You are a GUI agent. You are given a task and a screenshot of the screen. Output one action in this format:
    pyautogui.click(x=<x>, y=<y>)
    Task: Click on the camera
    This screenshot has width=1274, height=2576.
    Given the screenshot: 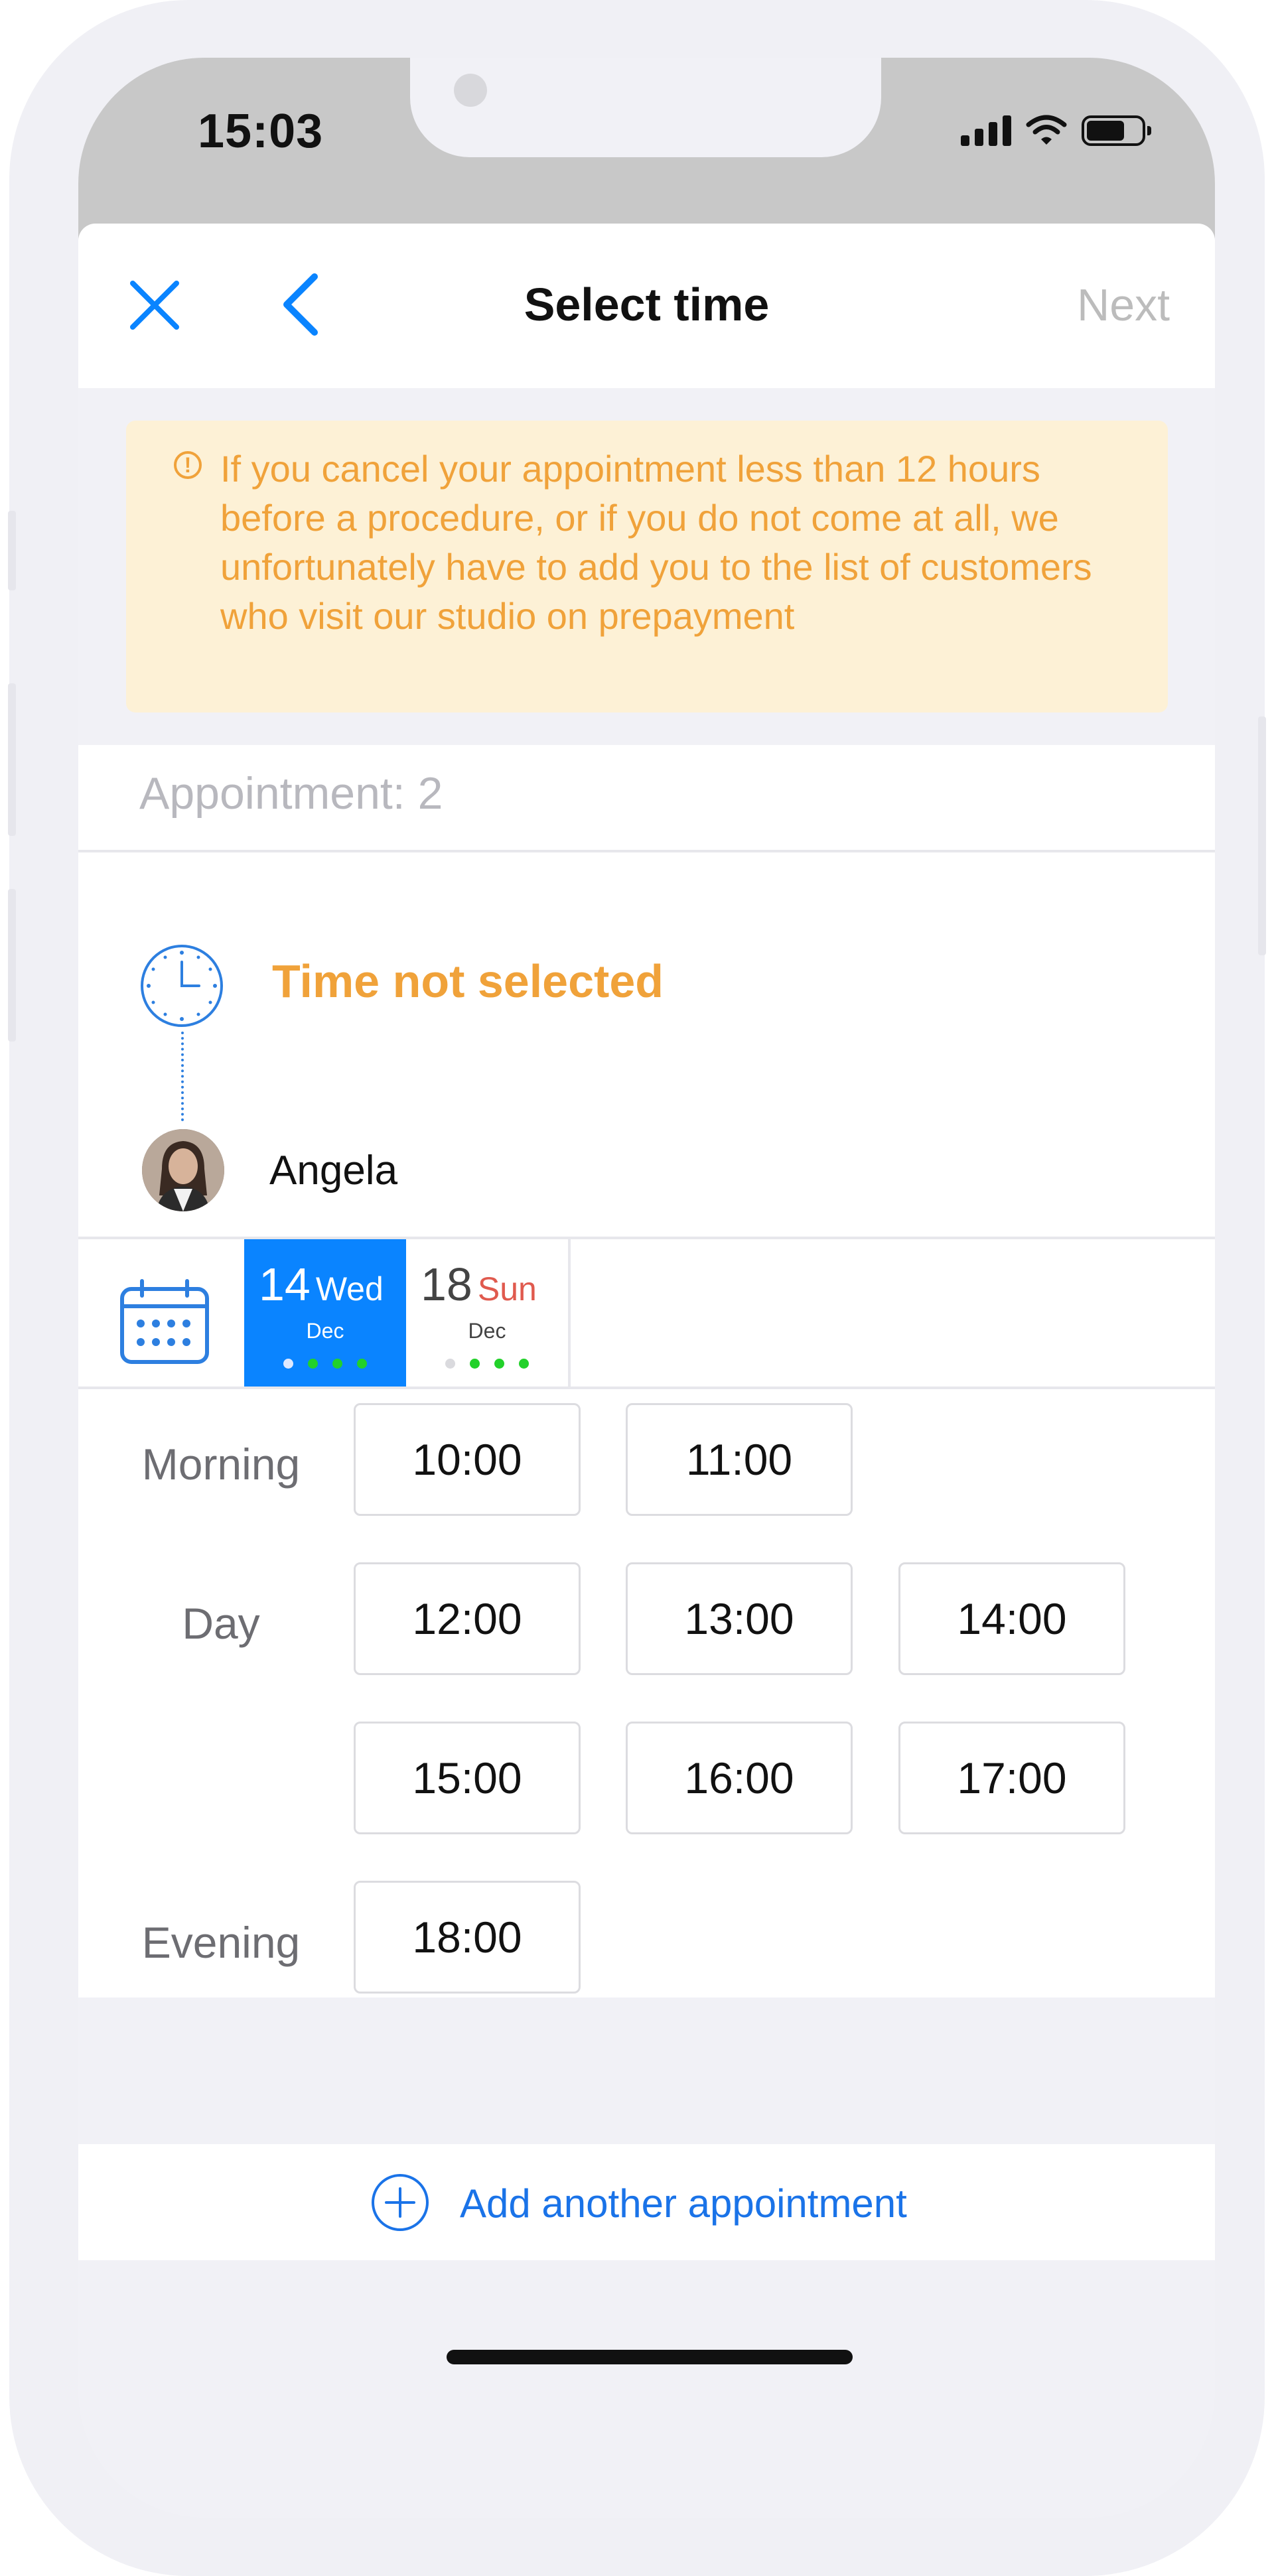 What is the action you would take?
    pyautogui.click(x=471, y=90)
    